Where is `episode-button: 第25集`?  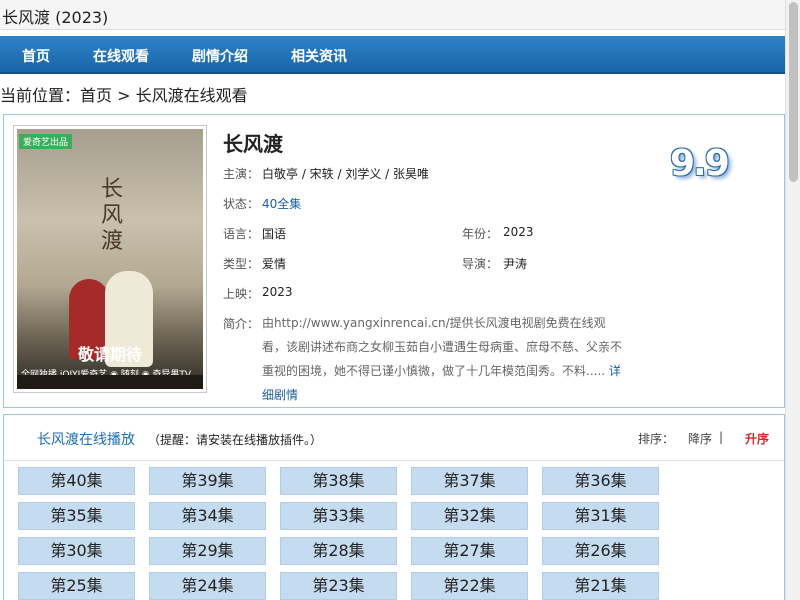 episode-button: 第25集 is located at coordinates (76, 586).